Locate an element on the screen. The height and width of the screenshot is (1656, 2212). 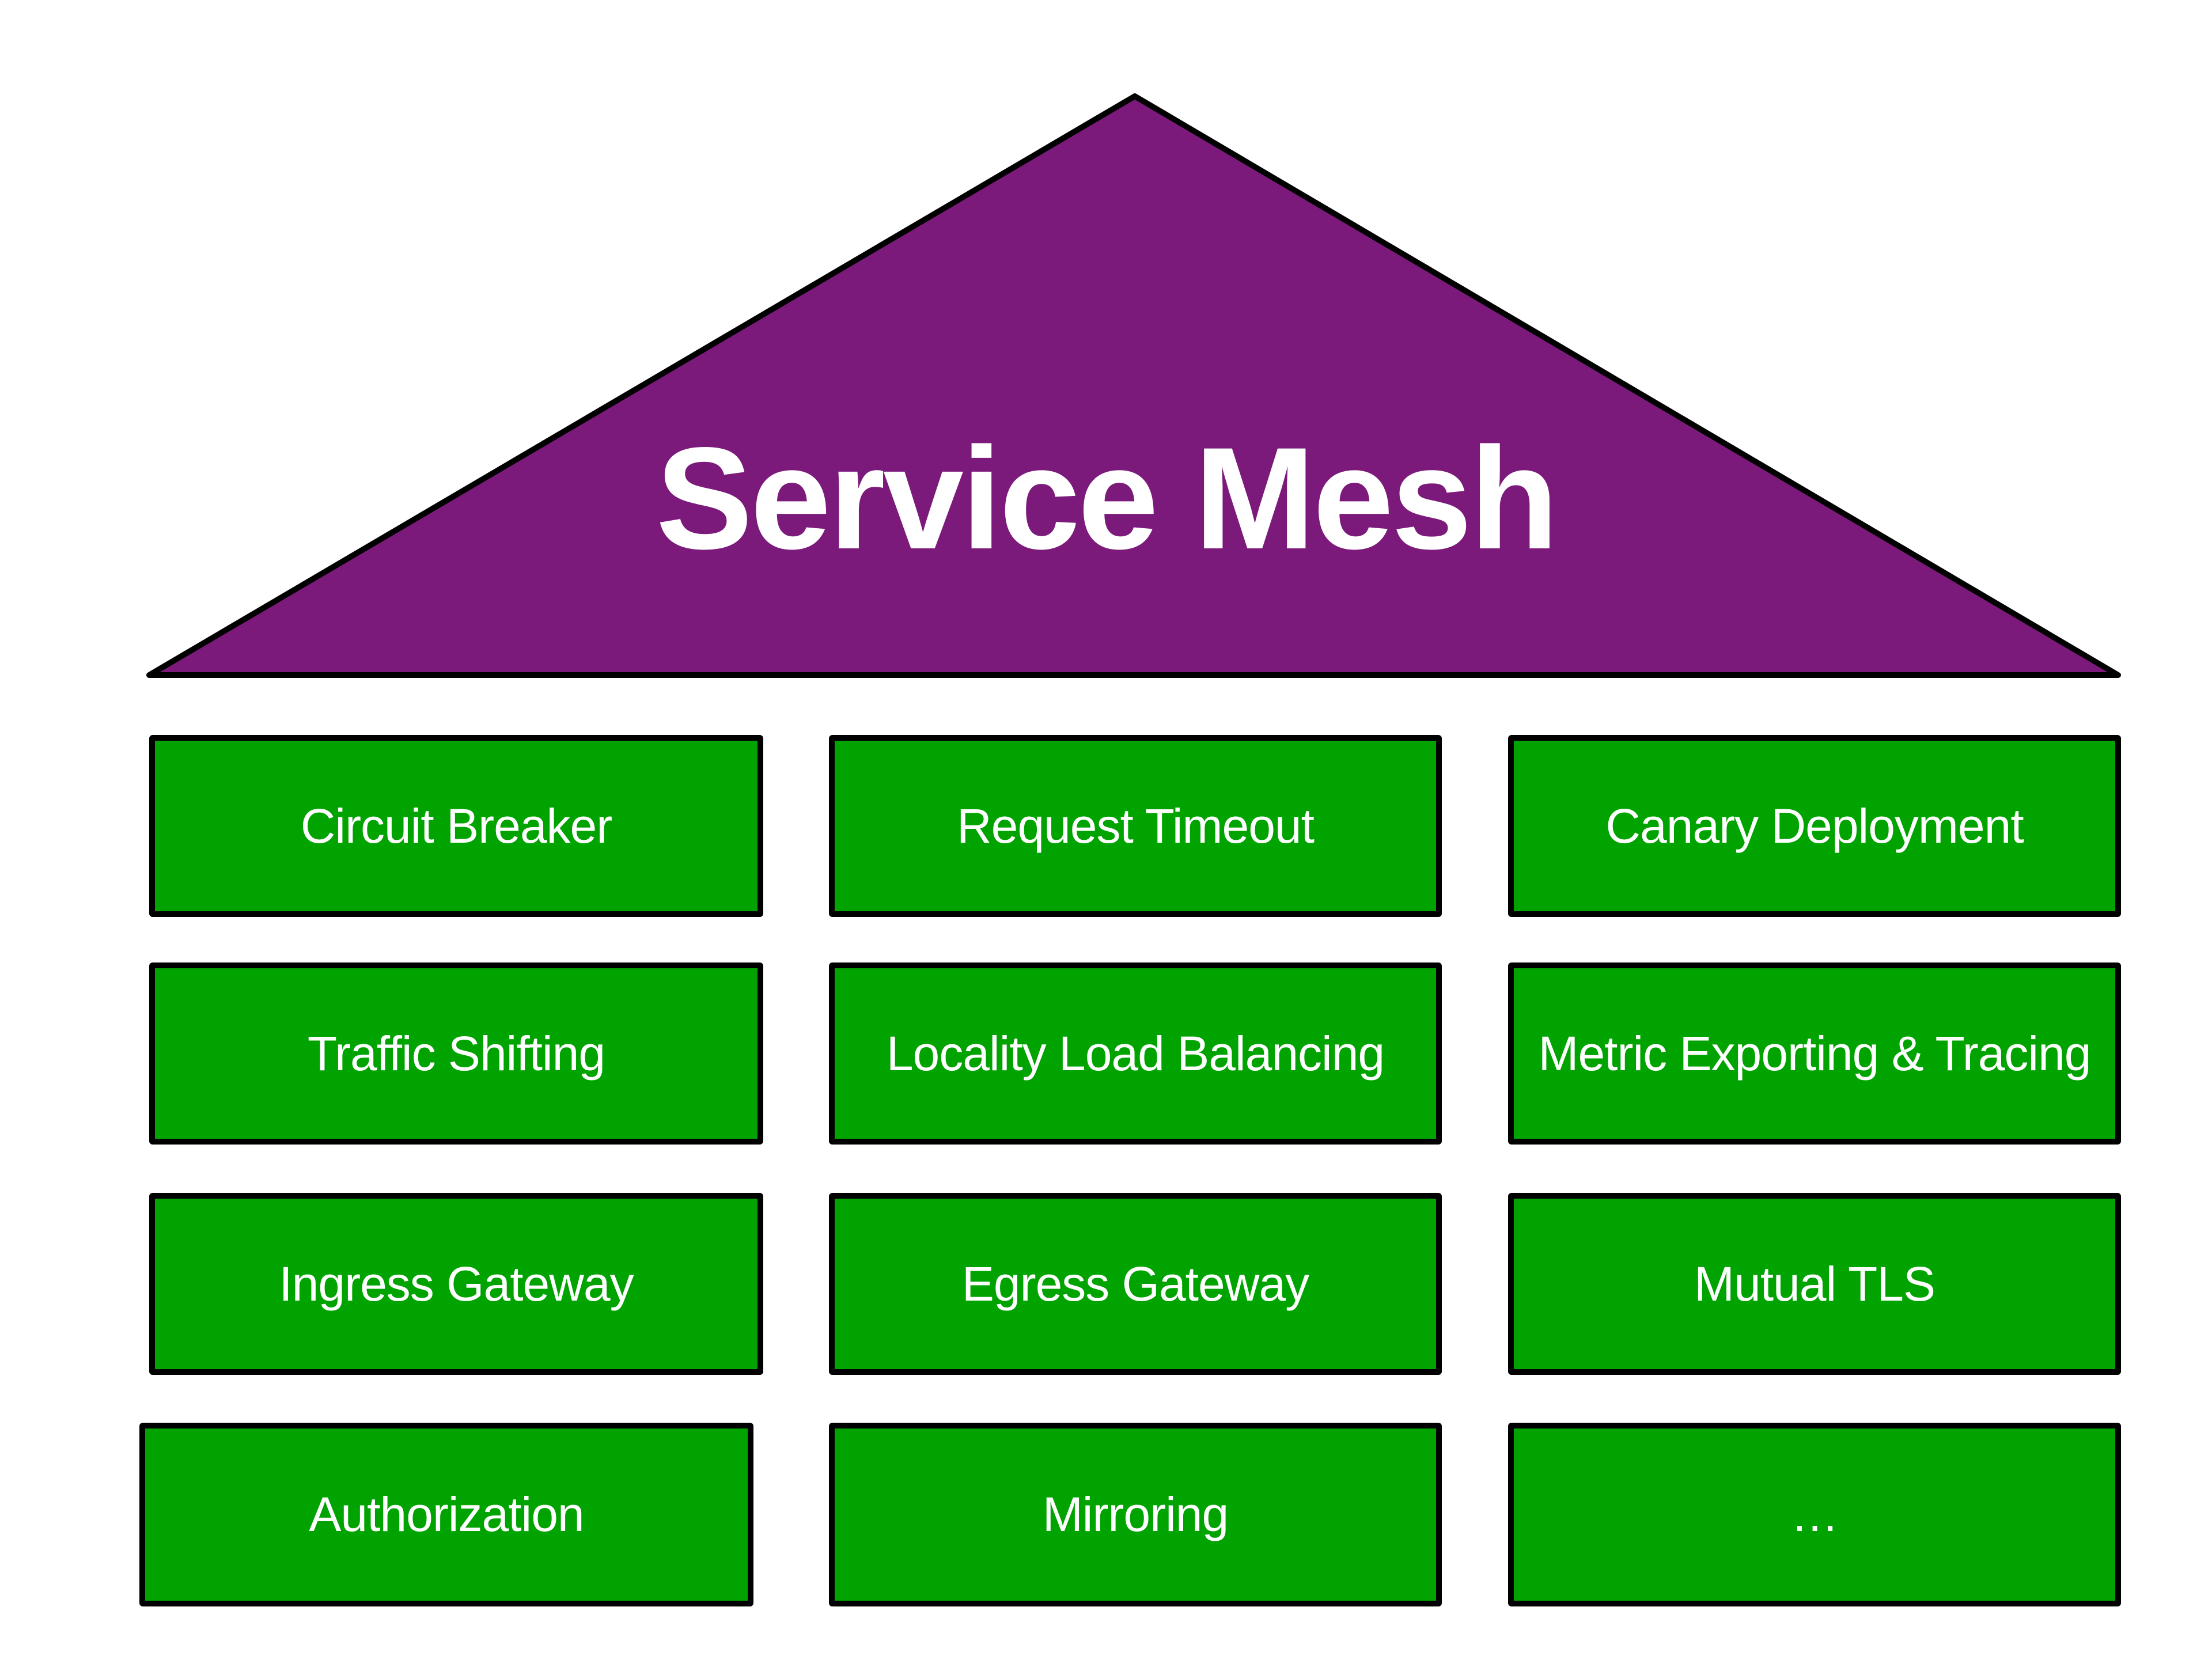
feature-label: Canary Deployment is located at coordinates (1814, 825).